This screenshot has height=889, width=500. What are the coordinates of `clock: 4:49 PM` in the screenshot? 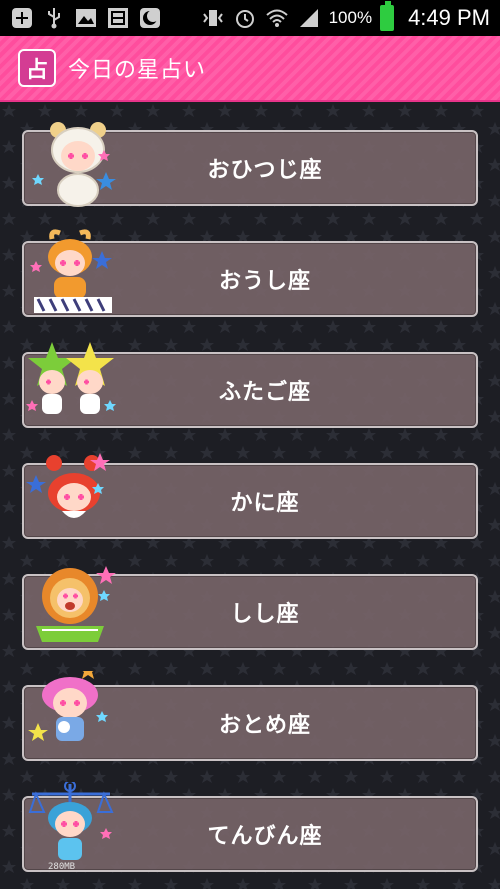 It's located at (449, 17).